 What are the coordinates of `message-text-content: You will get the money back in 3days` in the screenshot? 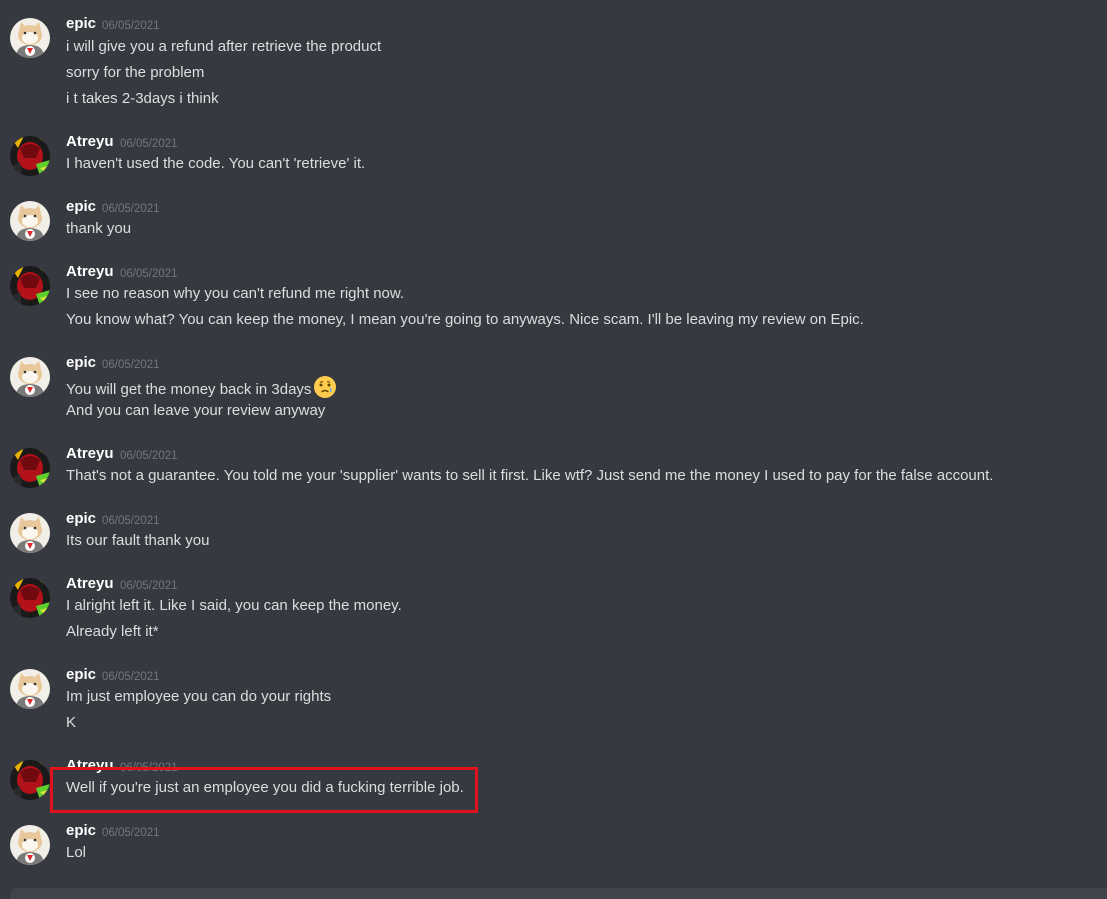 It's located at (189, 389).